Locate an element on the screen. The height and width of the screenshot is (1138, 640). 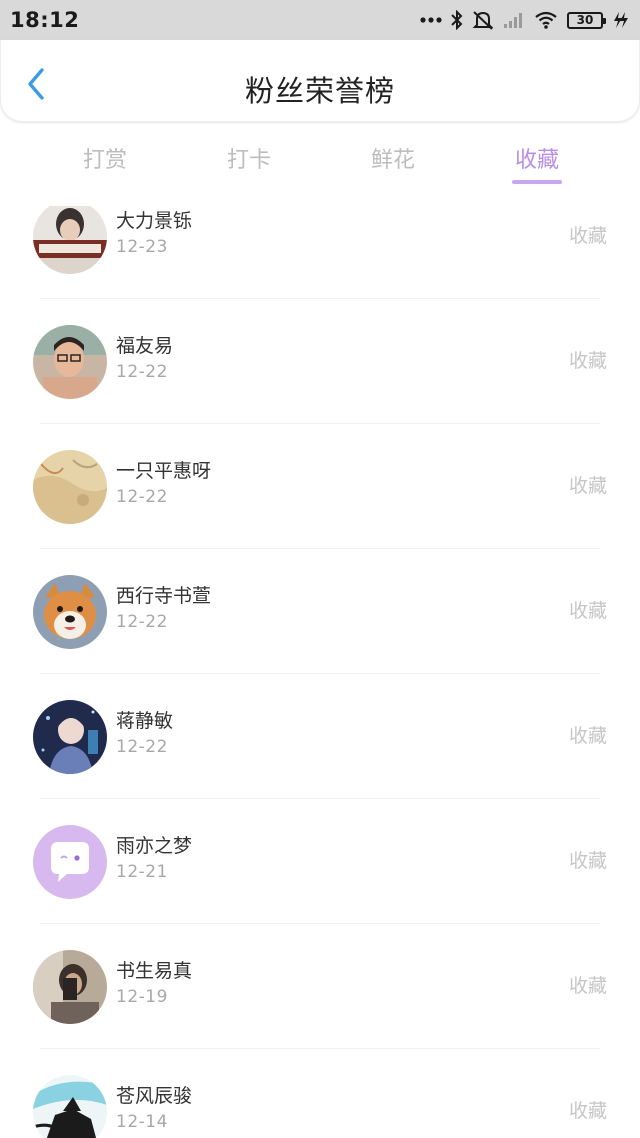
battery-level: 30 is located at coordinates (585, 20).